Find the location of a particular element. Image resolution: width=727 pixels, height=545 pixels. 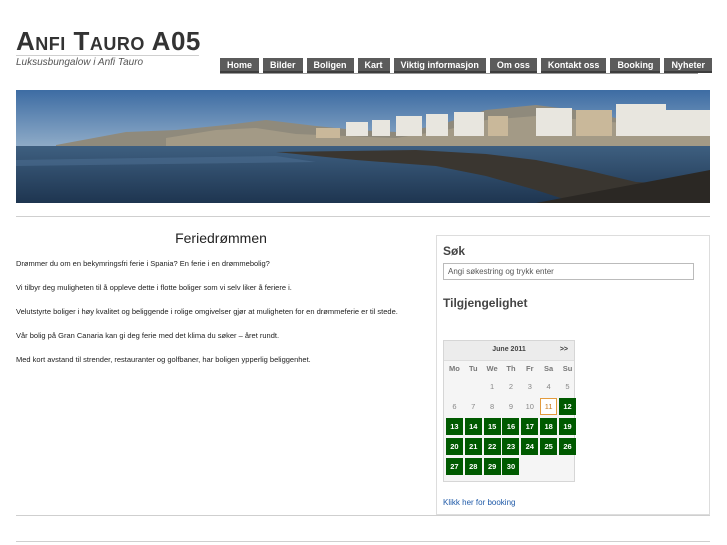

calendar-day: 6 is located at coordinates (454, 406).